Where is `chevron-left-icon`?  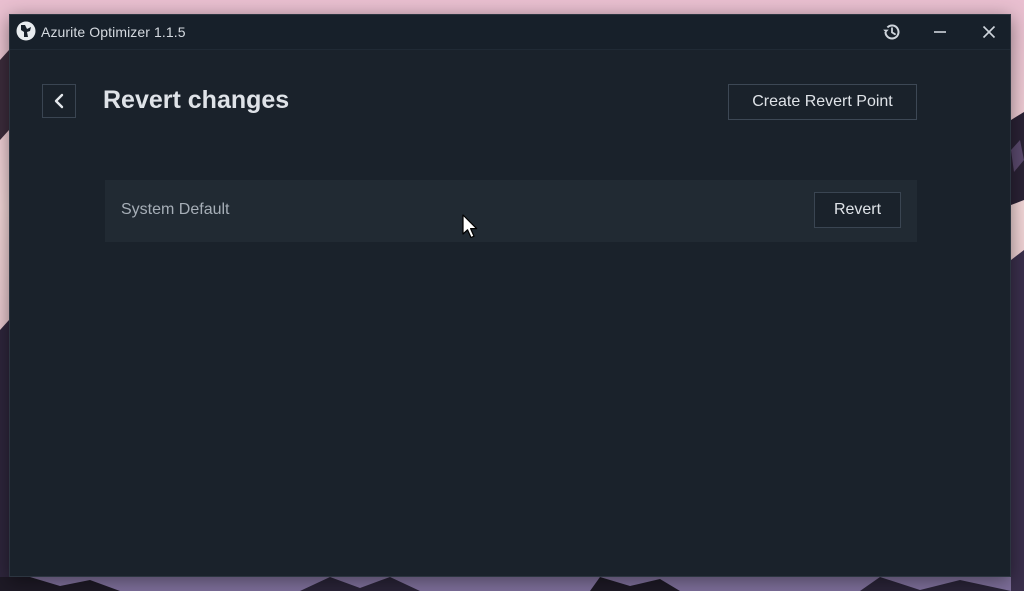 chevron-left-icon is located at coordinates (59, 101).